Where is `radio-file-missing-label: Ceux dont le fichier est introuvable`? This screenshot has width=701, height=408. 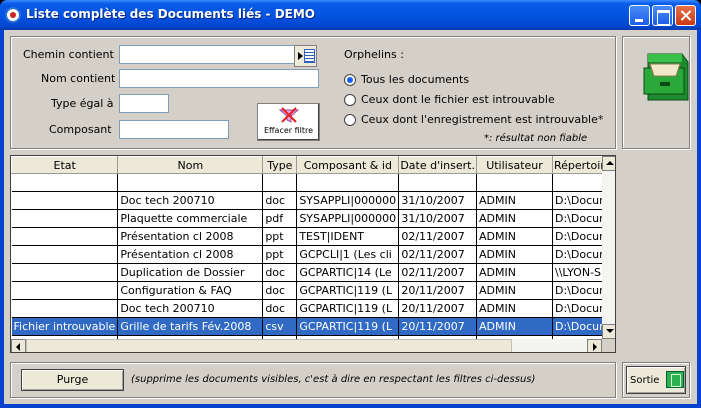 radio-file-missing-label: Ceux dont le fichier est introuvable is located at coordinates (458, 99).